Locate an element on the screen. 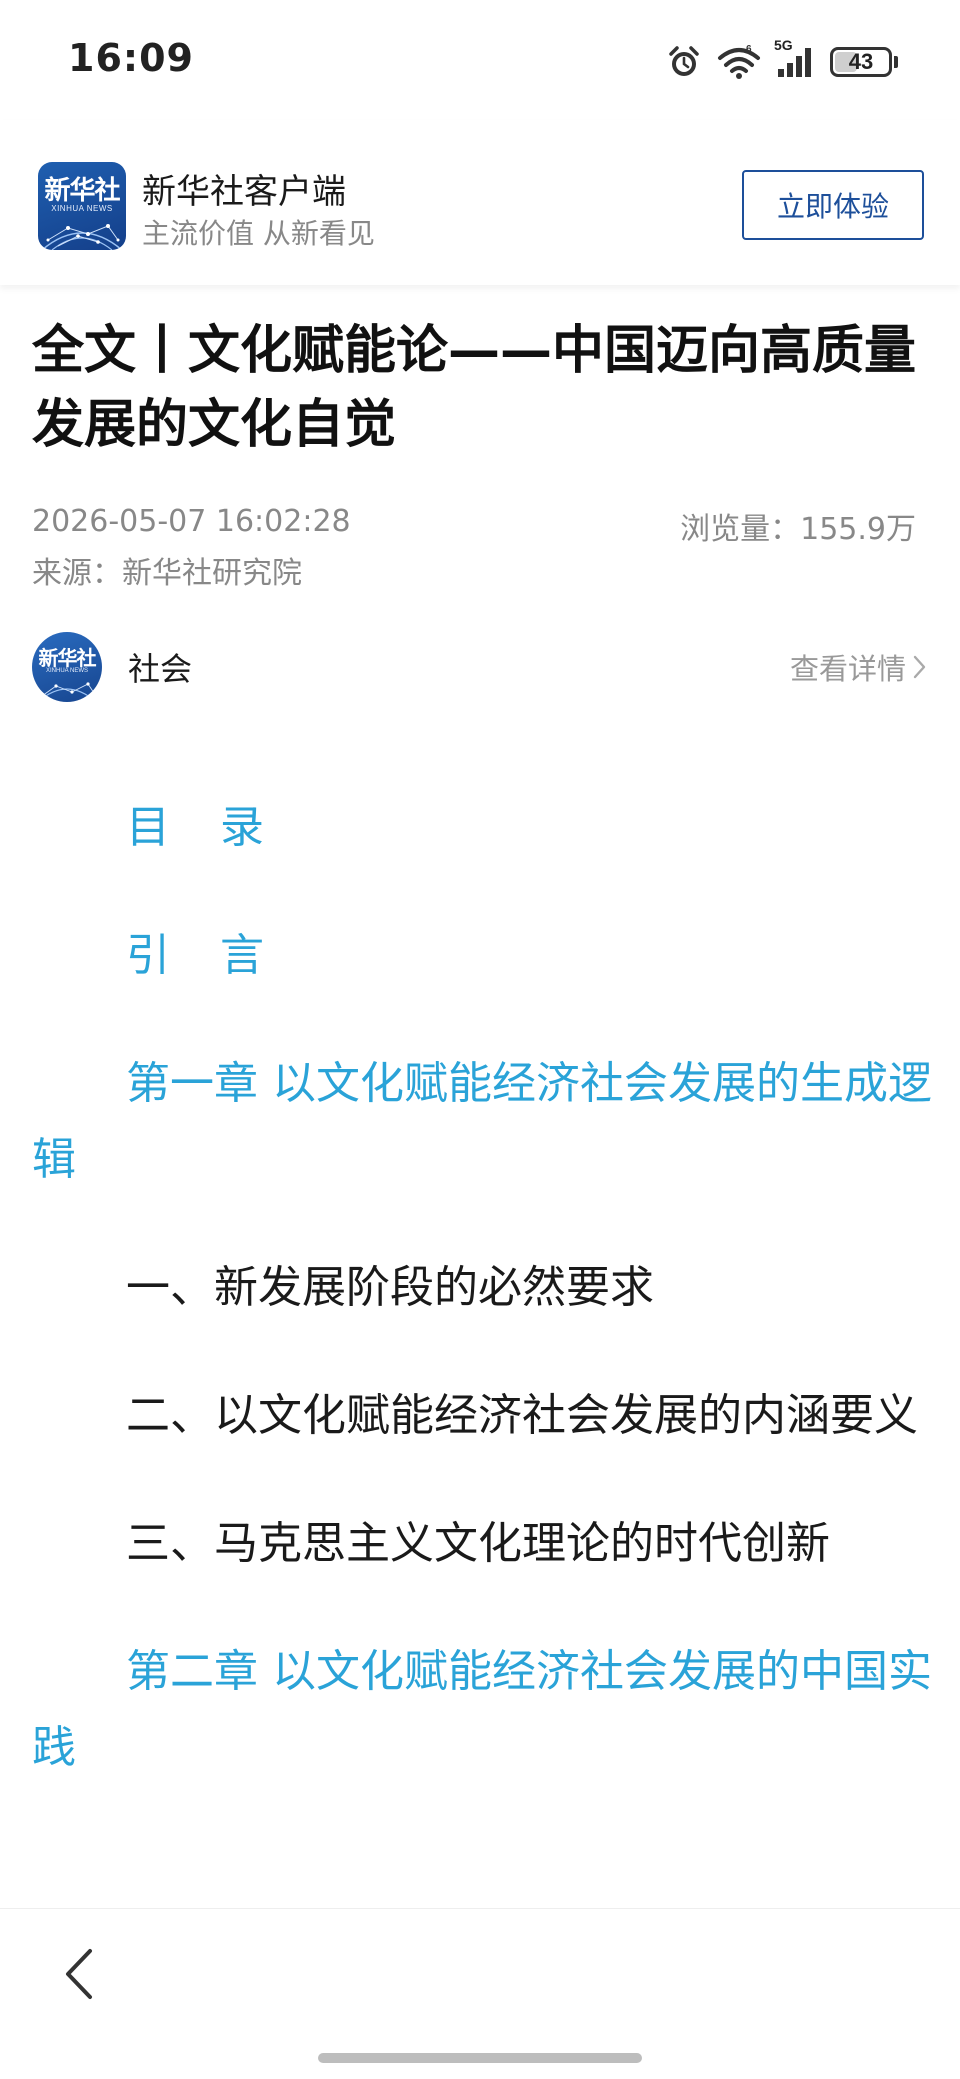 The height and width of the screenshot is (2079, 960). try-now-button: 立即体验 is located at coordinates (833, 205).